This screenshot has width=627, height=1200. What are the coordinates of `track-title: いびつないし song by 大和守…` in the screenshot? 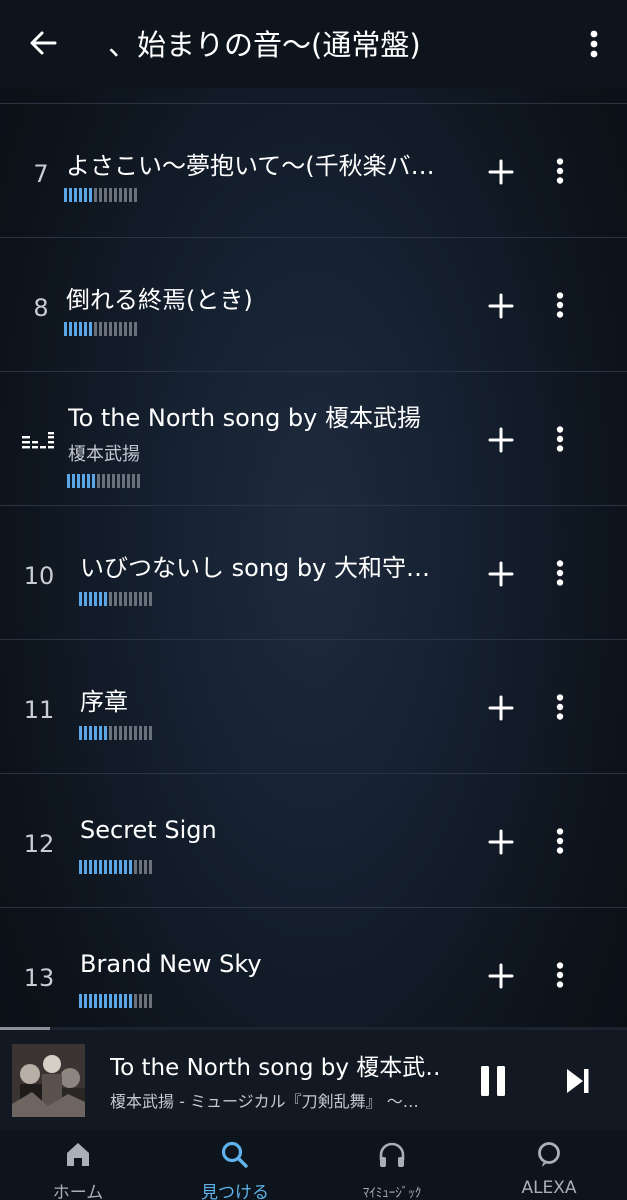 It's located at (255, 568).